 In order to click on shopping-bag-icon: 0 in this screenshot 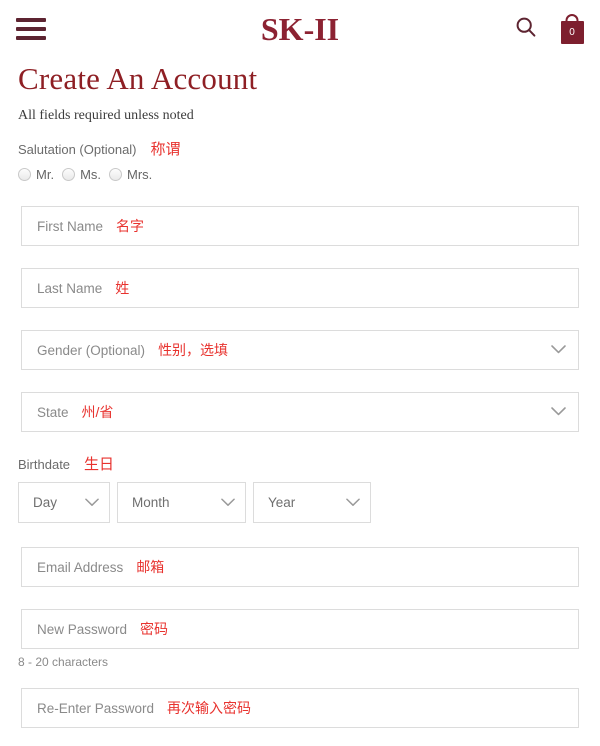, I will do `click(572, 29)`.